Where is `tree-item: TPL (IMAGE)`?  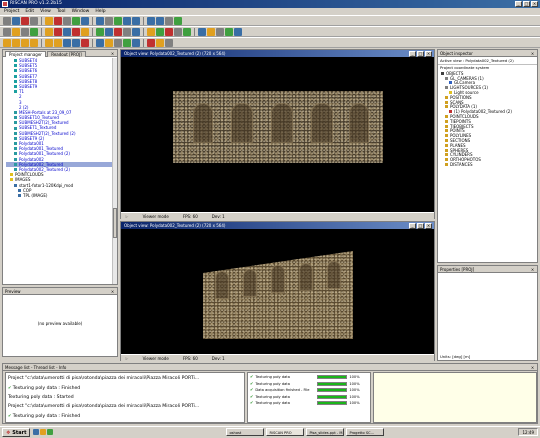 tree-item: TPL (IMAGE) is located at coordinates (60, 195).